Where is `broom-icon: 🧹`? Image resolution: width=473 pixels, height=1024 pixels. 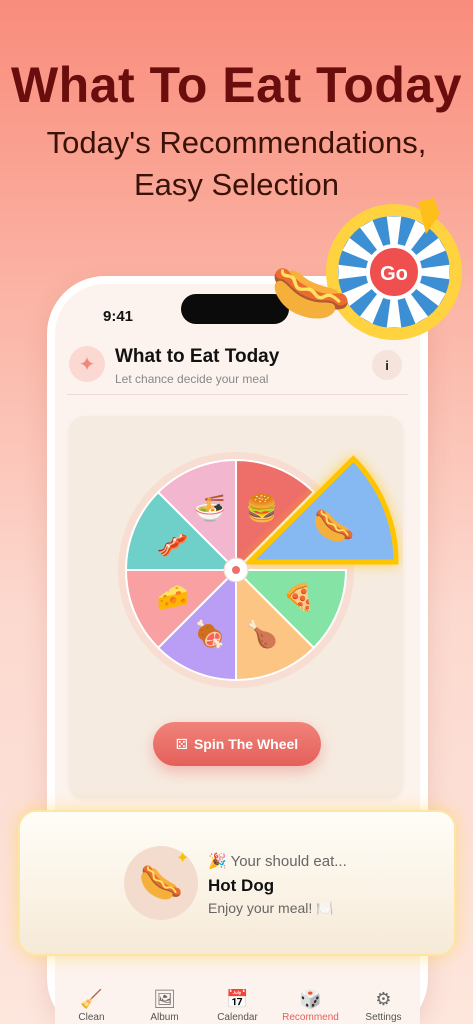
broom-icon: 🧹 is located at coordinates (91, 999).